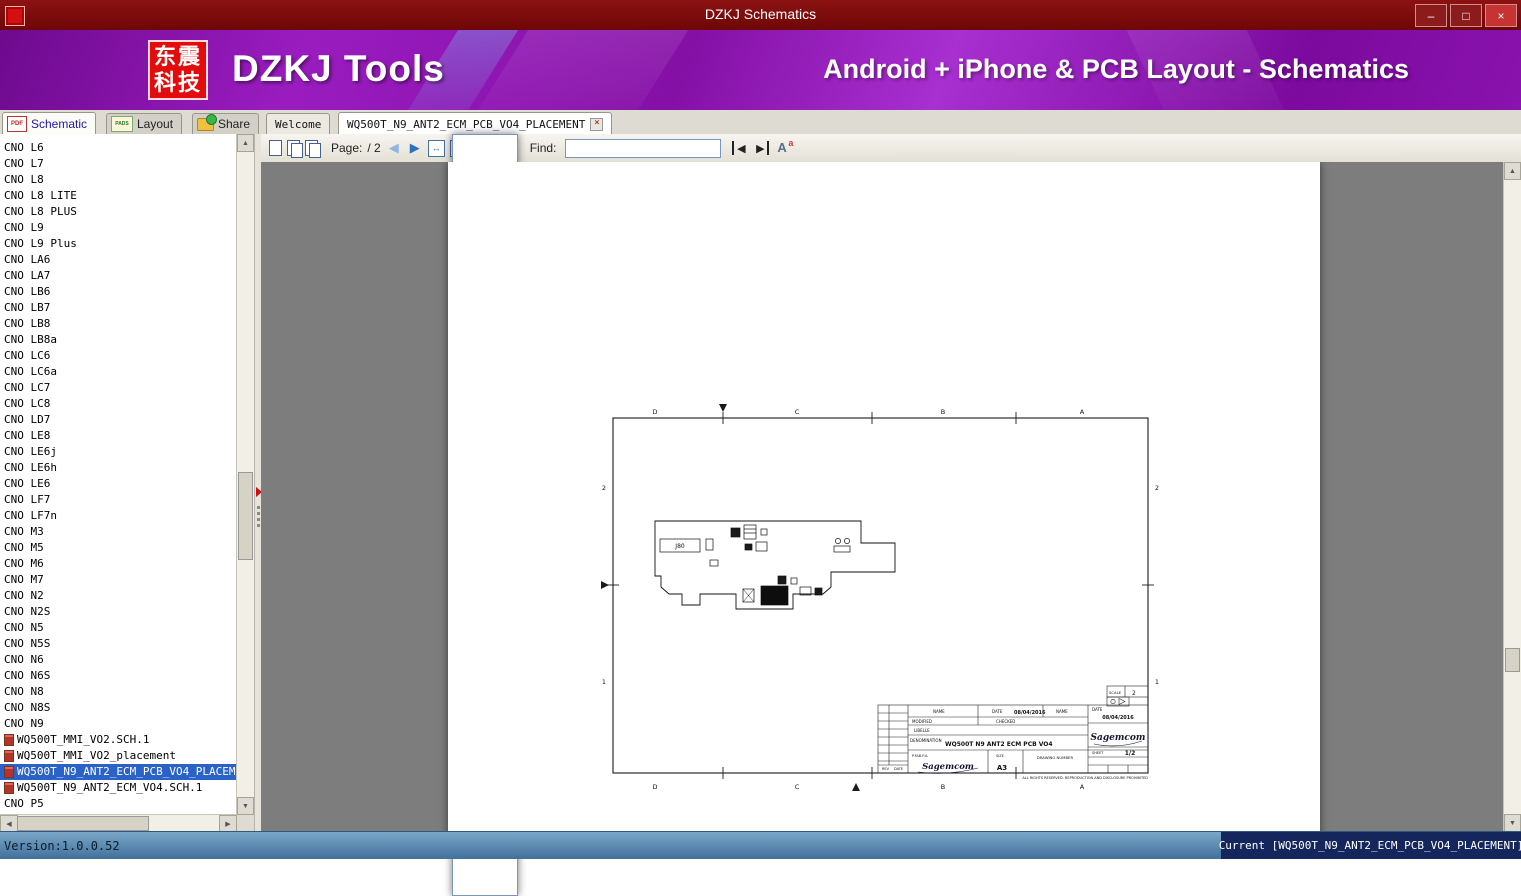 Image resolution: width=1521 pixels, height=896 pixels. What do you see at coordinates (234, 124) in the screenshot?
I see `tab-share-label: Share` at bounding box center [234, 124].